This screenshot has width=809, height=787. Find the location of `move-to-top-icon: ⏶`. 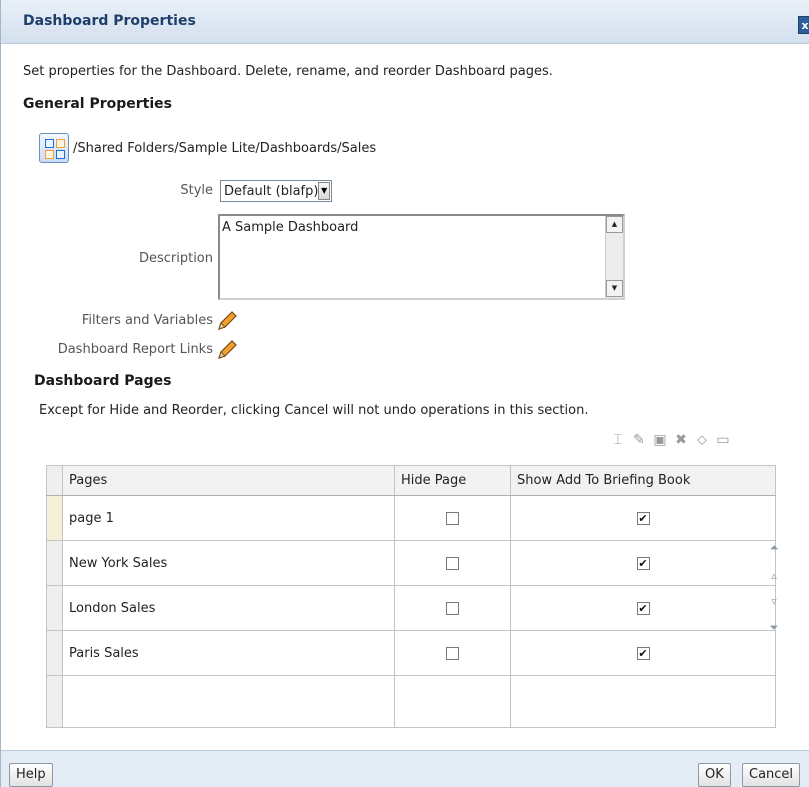

move-to-top-icon: ⏶ is located at coordinates (774, 548).